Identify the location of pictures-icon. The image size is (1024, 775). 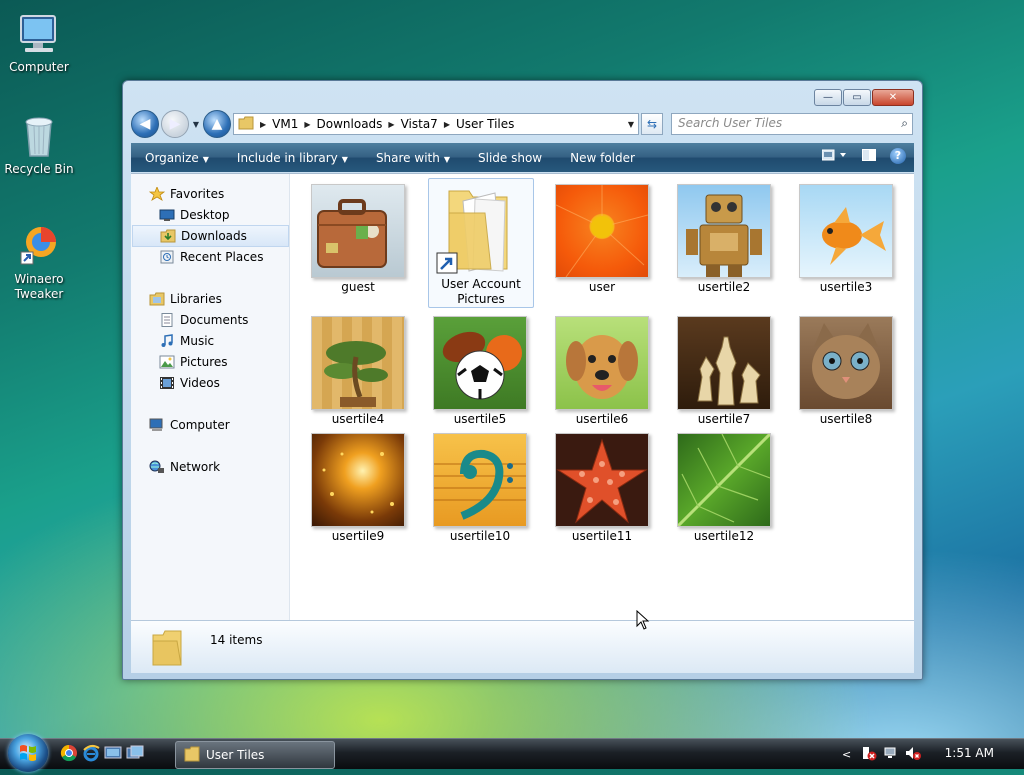
(167, 362).